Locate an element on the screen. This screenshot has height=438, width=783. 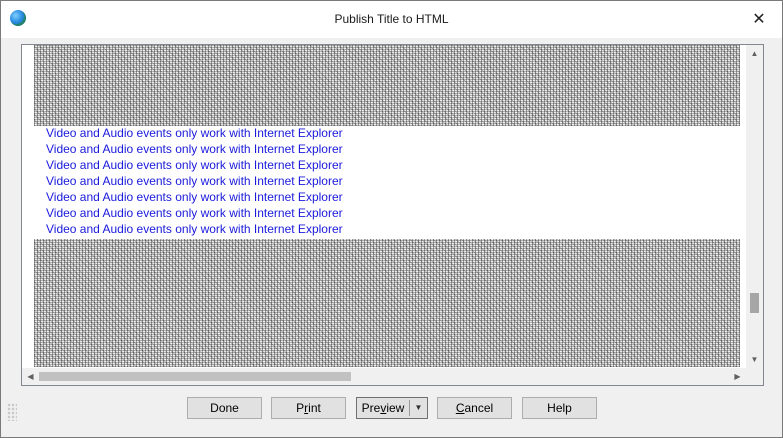
print-button: Print is located at coordinates (308, 408).